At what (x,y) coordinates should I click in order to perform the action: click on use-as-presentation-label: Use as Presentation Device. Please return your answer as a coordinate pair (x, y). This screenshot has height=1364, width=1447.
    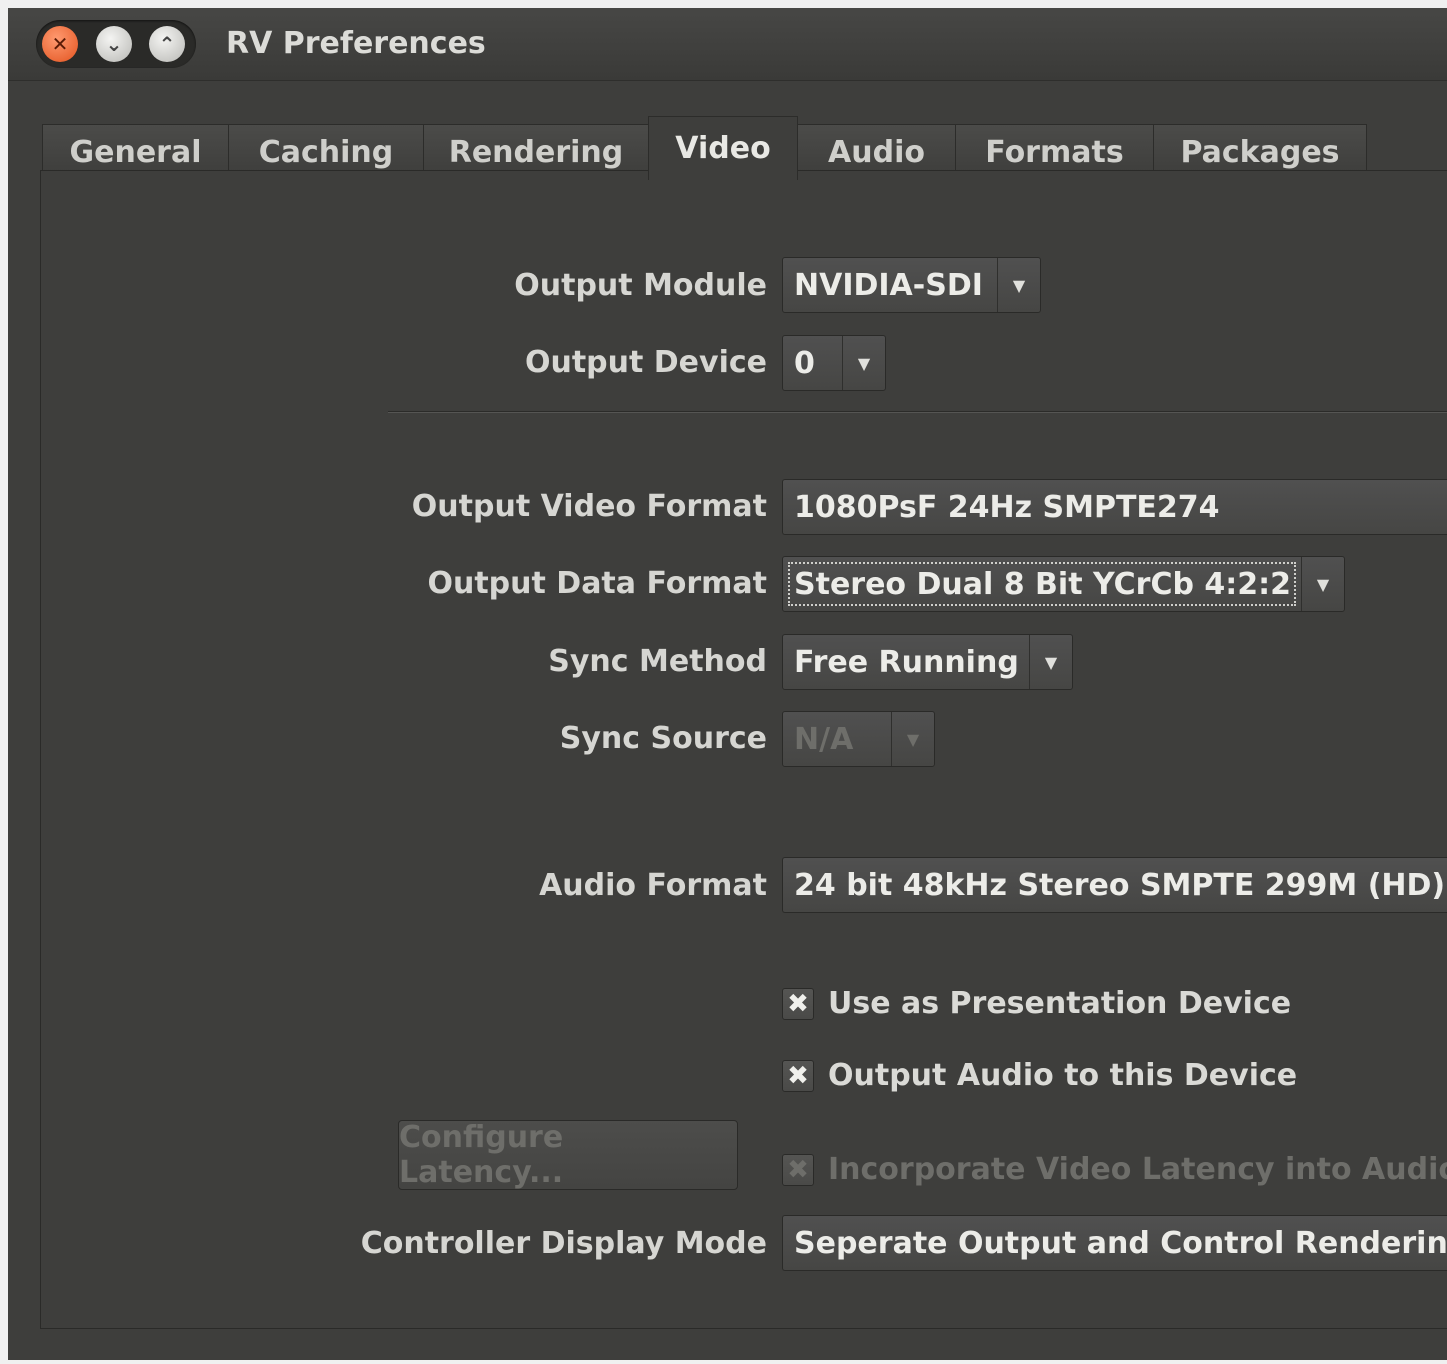
    Looking at the image, I should click on (1060, 1003).